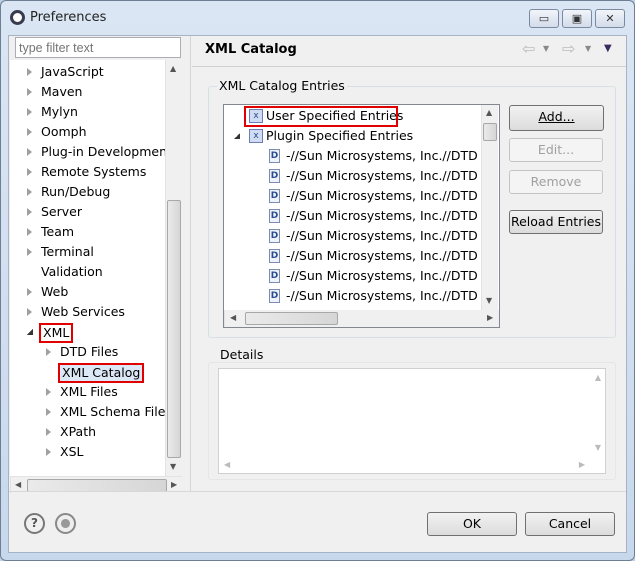 Image resolution: width=635 pixels, height=561 pixels. I want to click on tree-vertical-scrollbar: ▲ ▼, so click(173, 268).